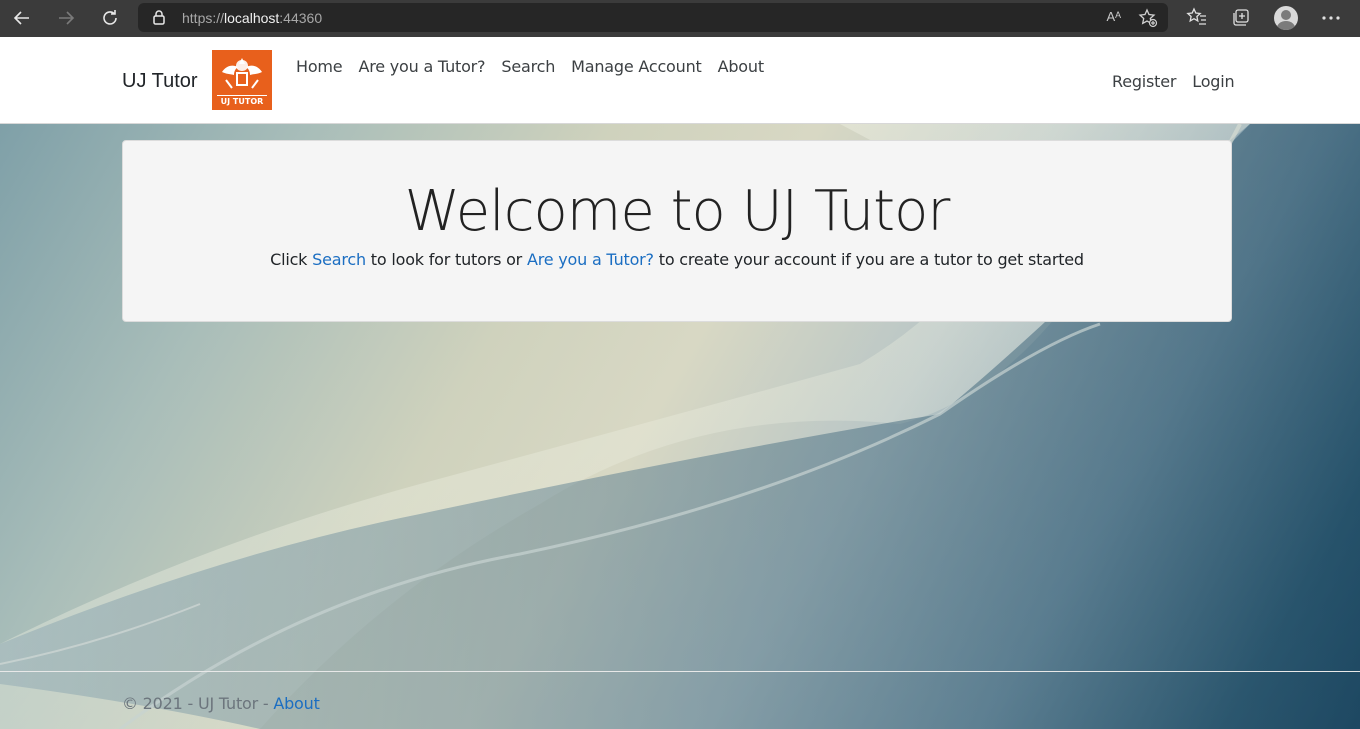 The height and width of the screenshot is (729, 1360). Describe the element at coordinates (296, 703) in the screenshot. I see `footer-about-link: About` at that location.